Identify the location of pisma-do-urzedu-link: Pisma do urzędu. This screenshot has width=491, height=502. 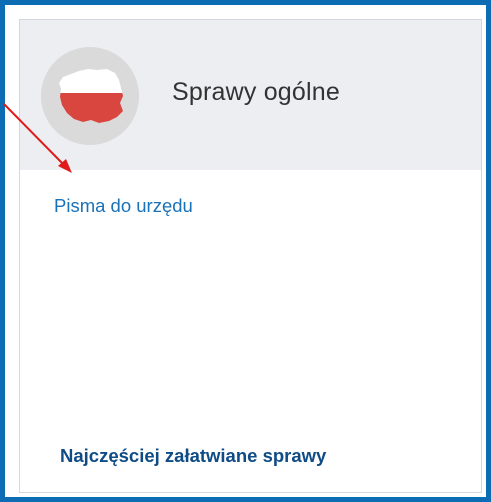
(123, 206).